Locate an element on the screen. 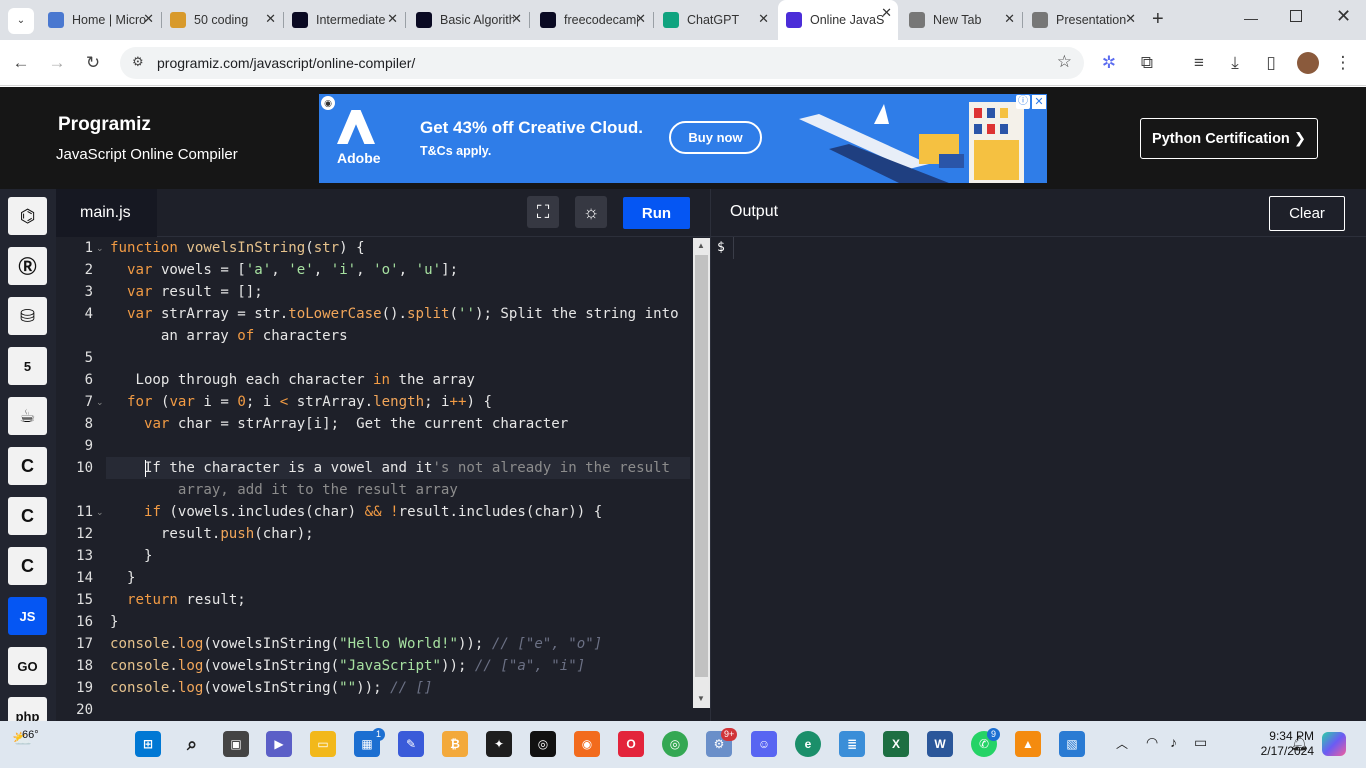 This screenshot has width=1366, height=768. whatsapp-badge: 9 is located at coordinates (993, 734).